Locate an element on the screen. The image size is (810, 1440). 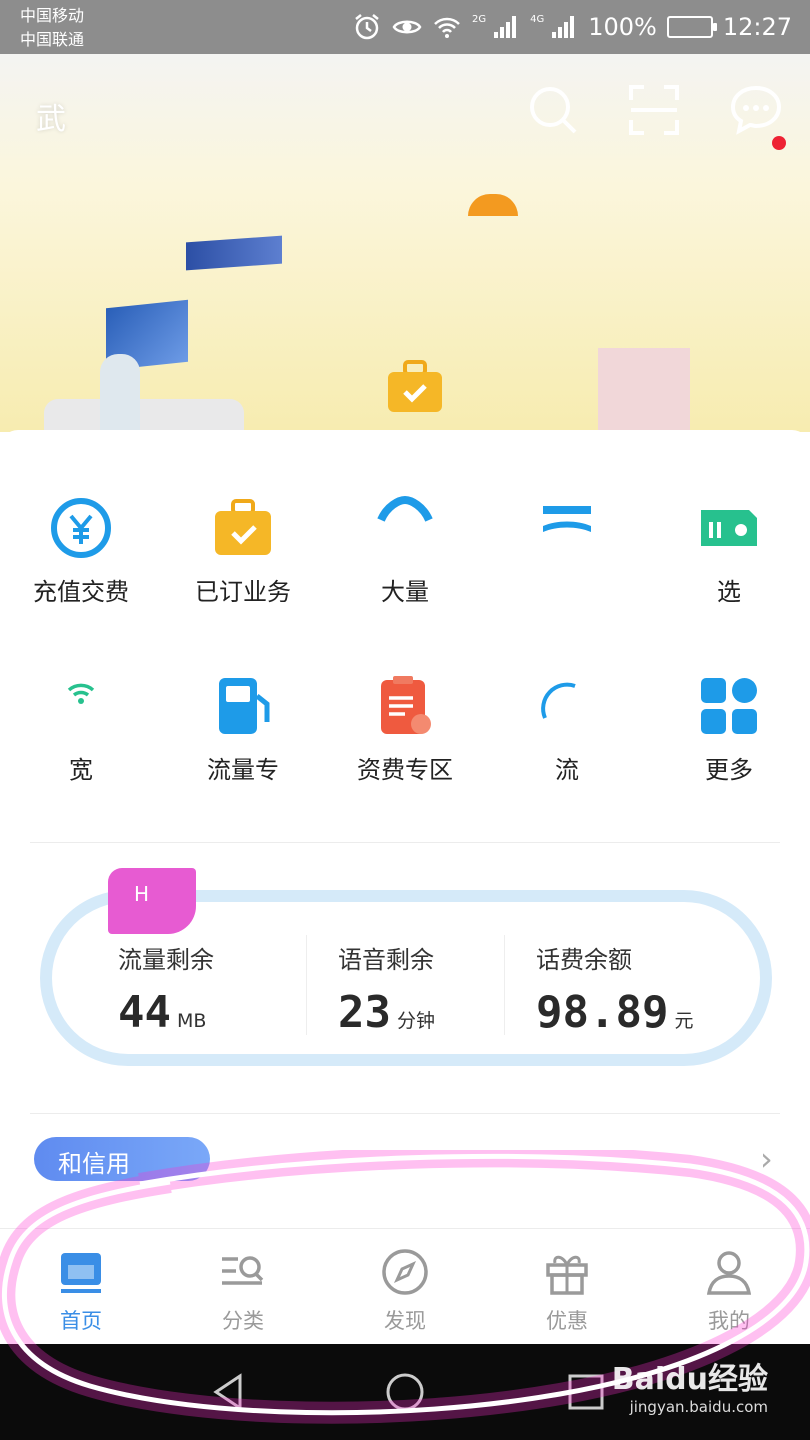
search-icon is located at coordinates (553, 110).